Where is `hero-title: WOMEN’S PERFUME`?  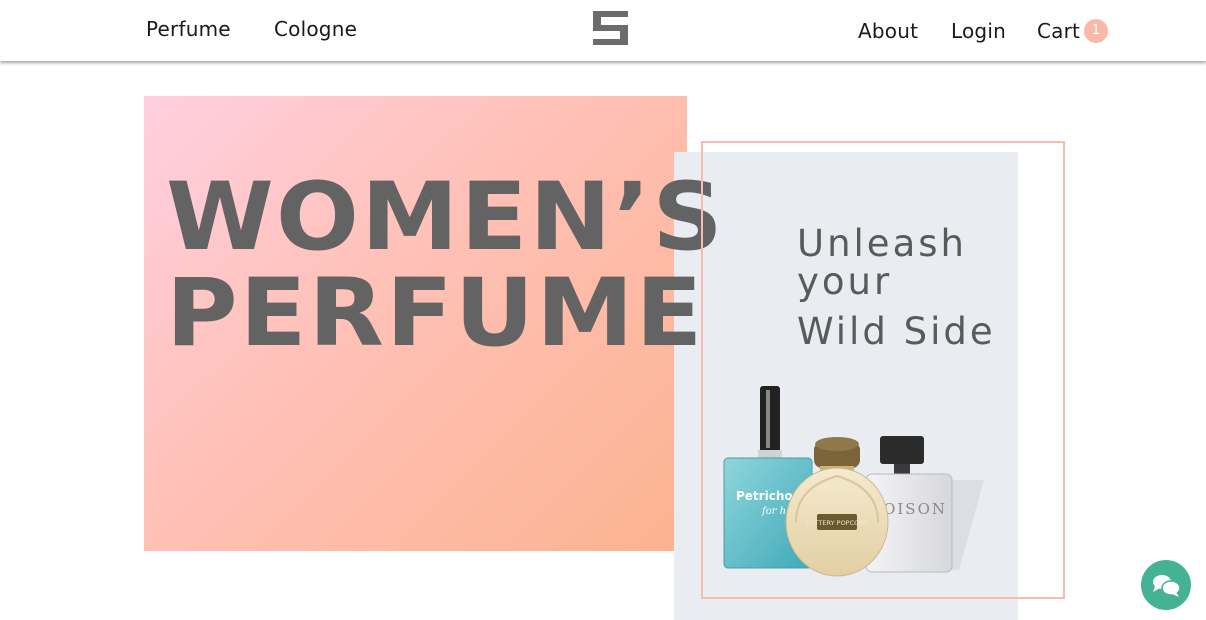
hero-title: WOMEN’S PERFUME is located at coordinates (445, 266).